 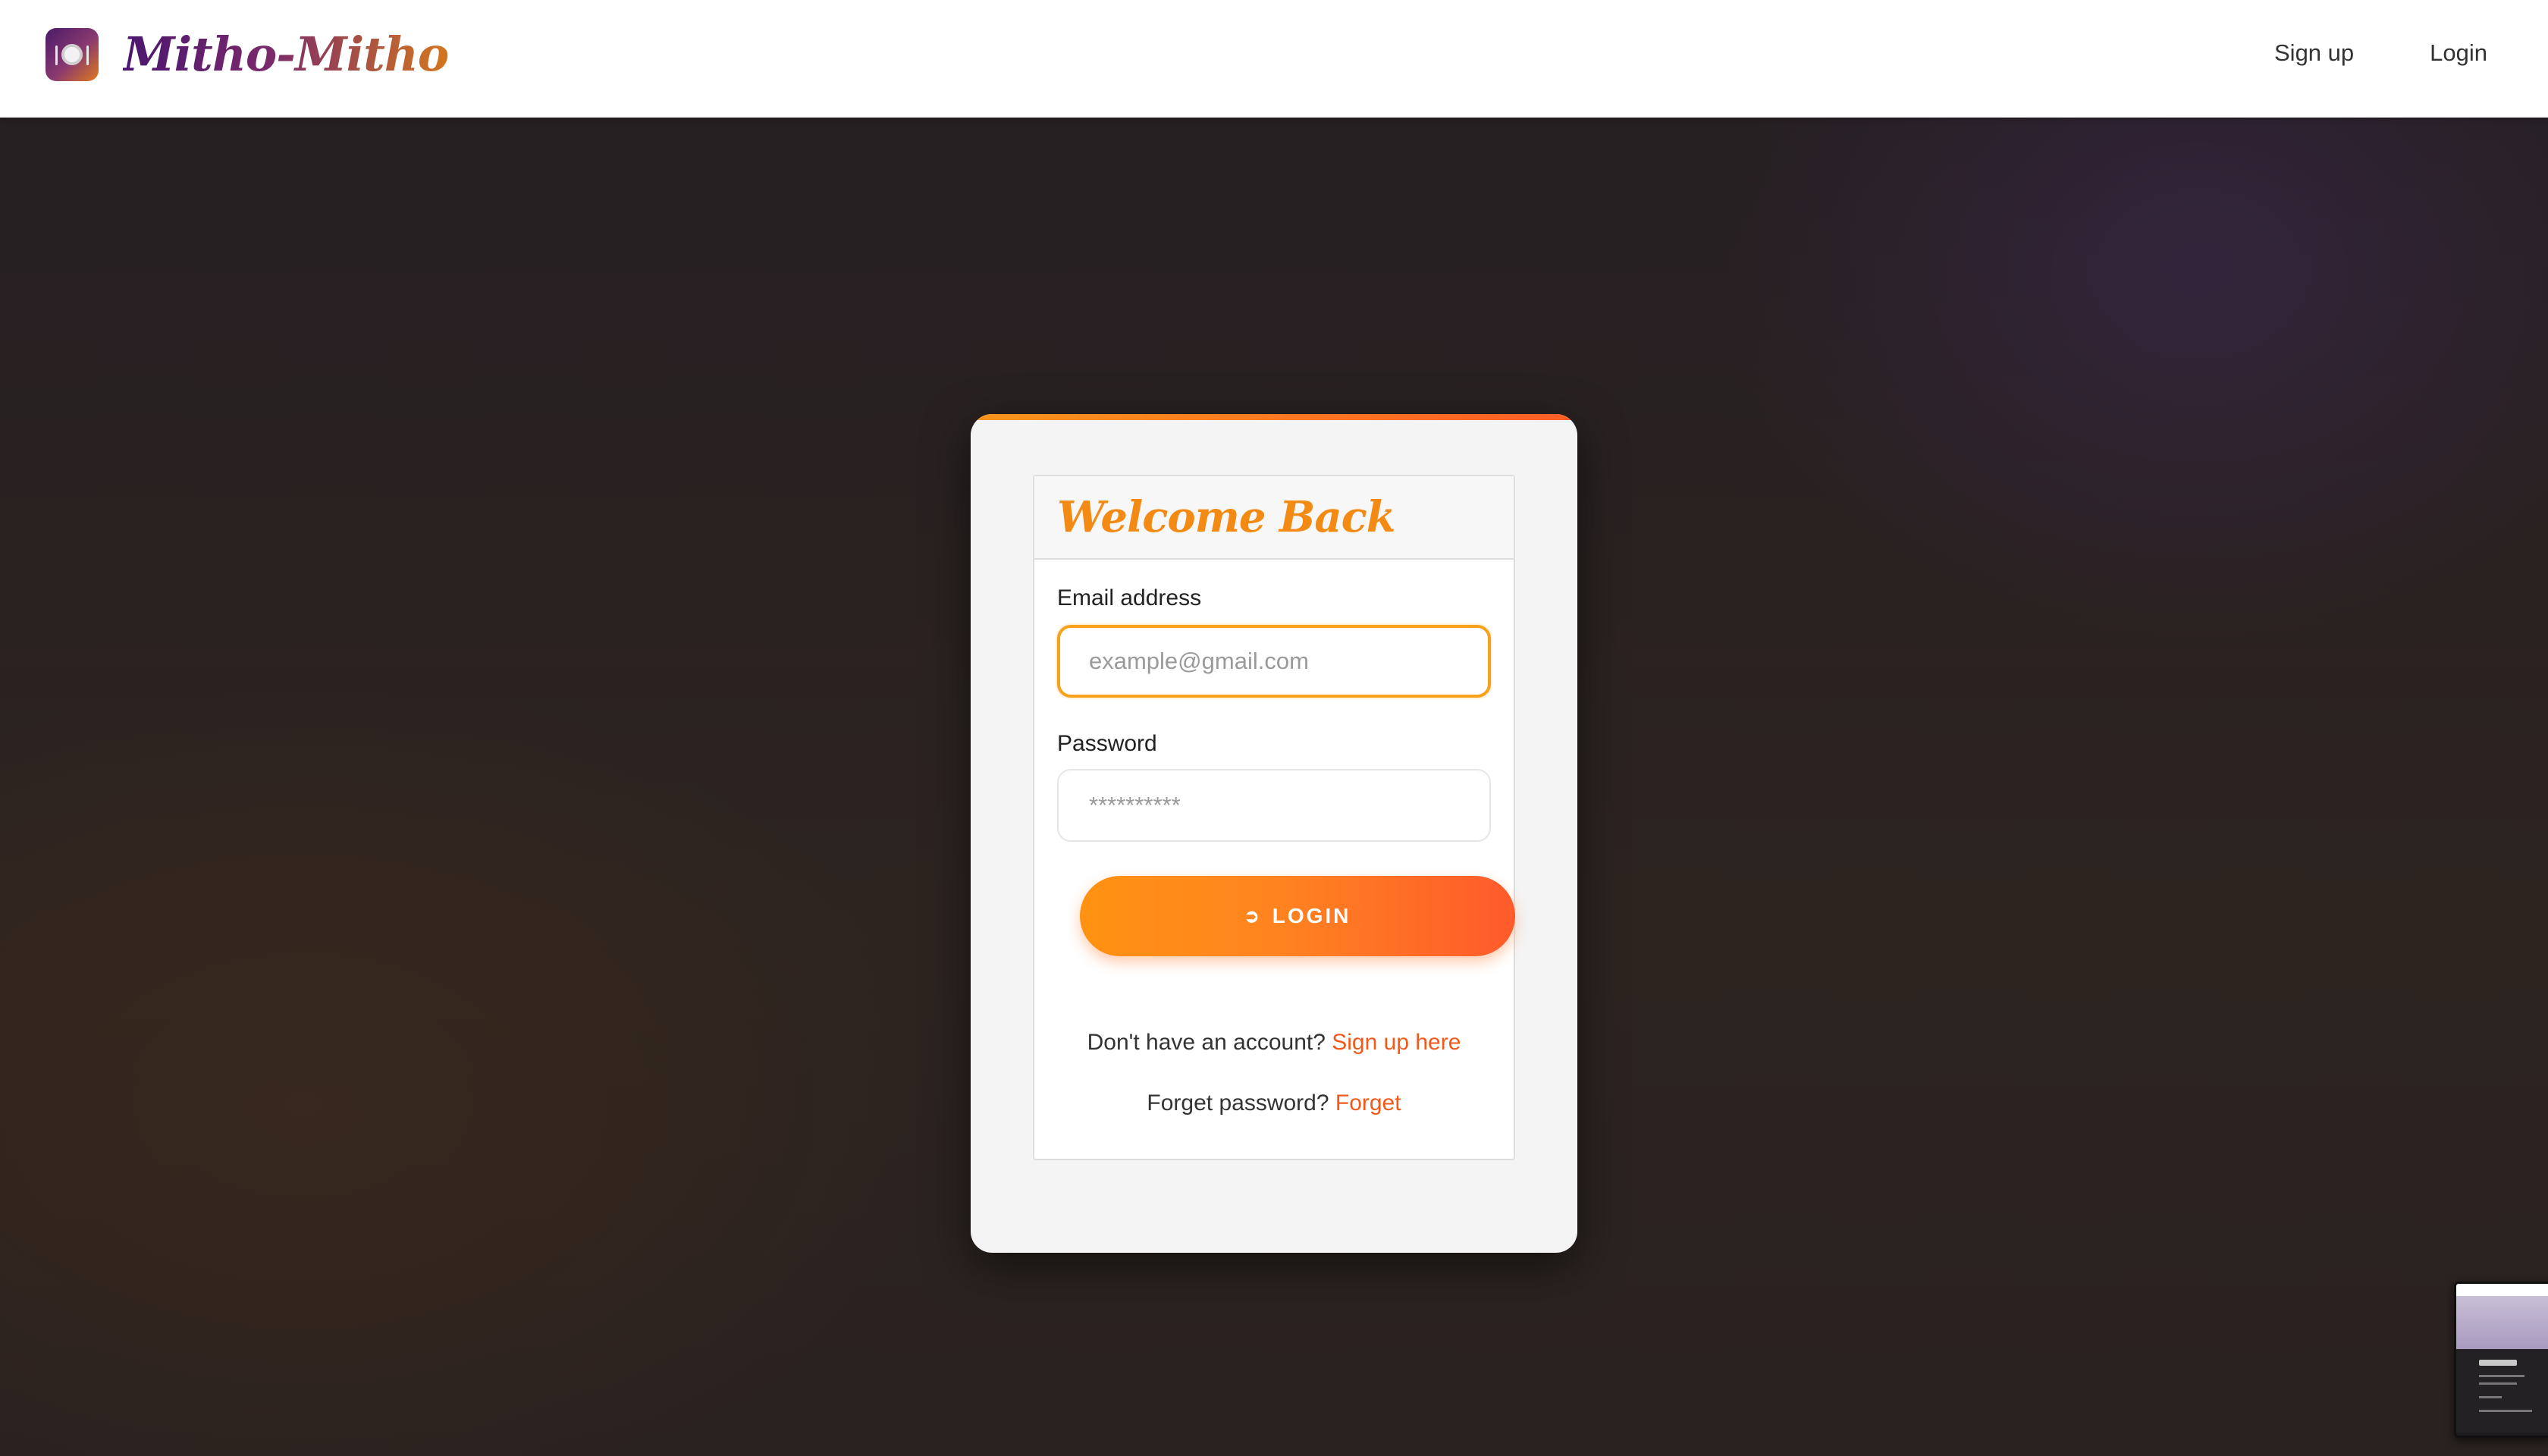 What do you see at coordinates (1274, 417) in the screenshot?
I see `card-accent-bar` at bounding box center [1274, 417].